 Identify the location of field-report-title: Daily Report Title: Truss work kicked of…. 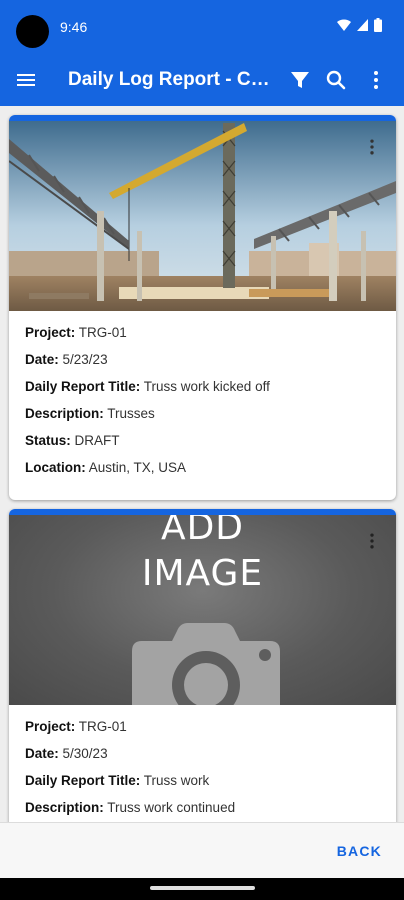
(147, 386).